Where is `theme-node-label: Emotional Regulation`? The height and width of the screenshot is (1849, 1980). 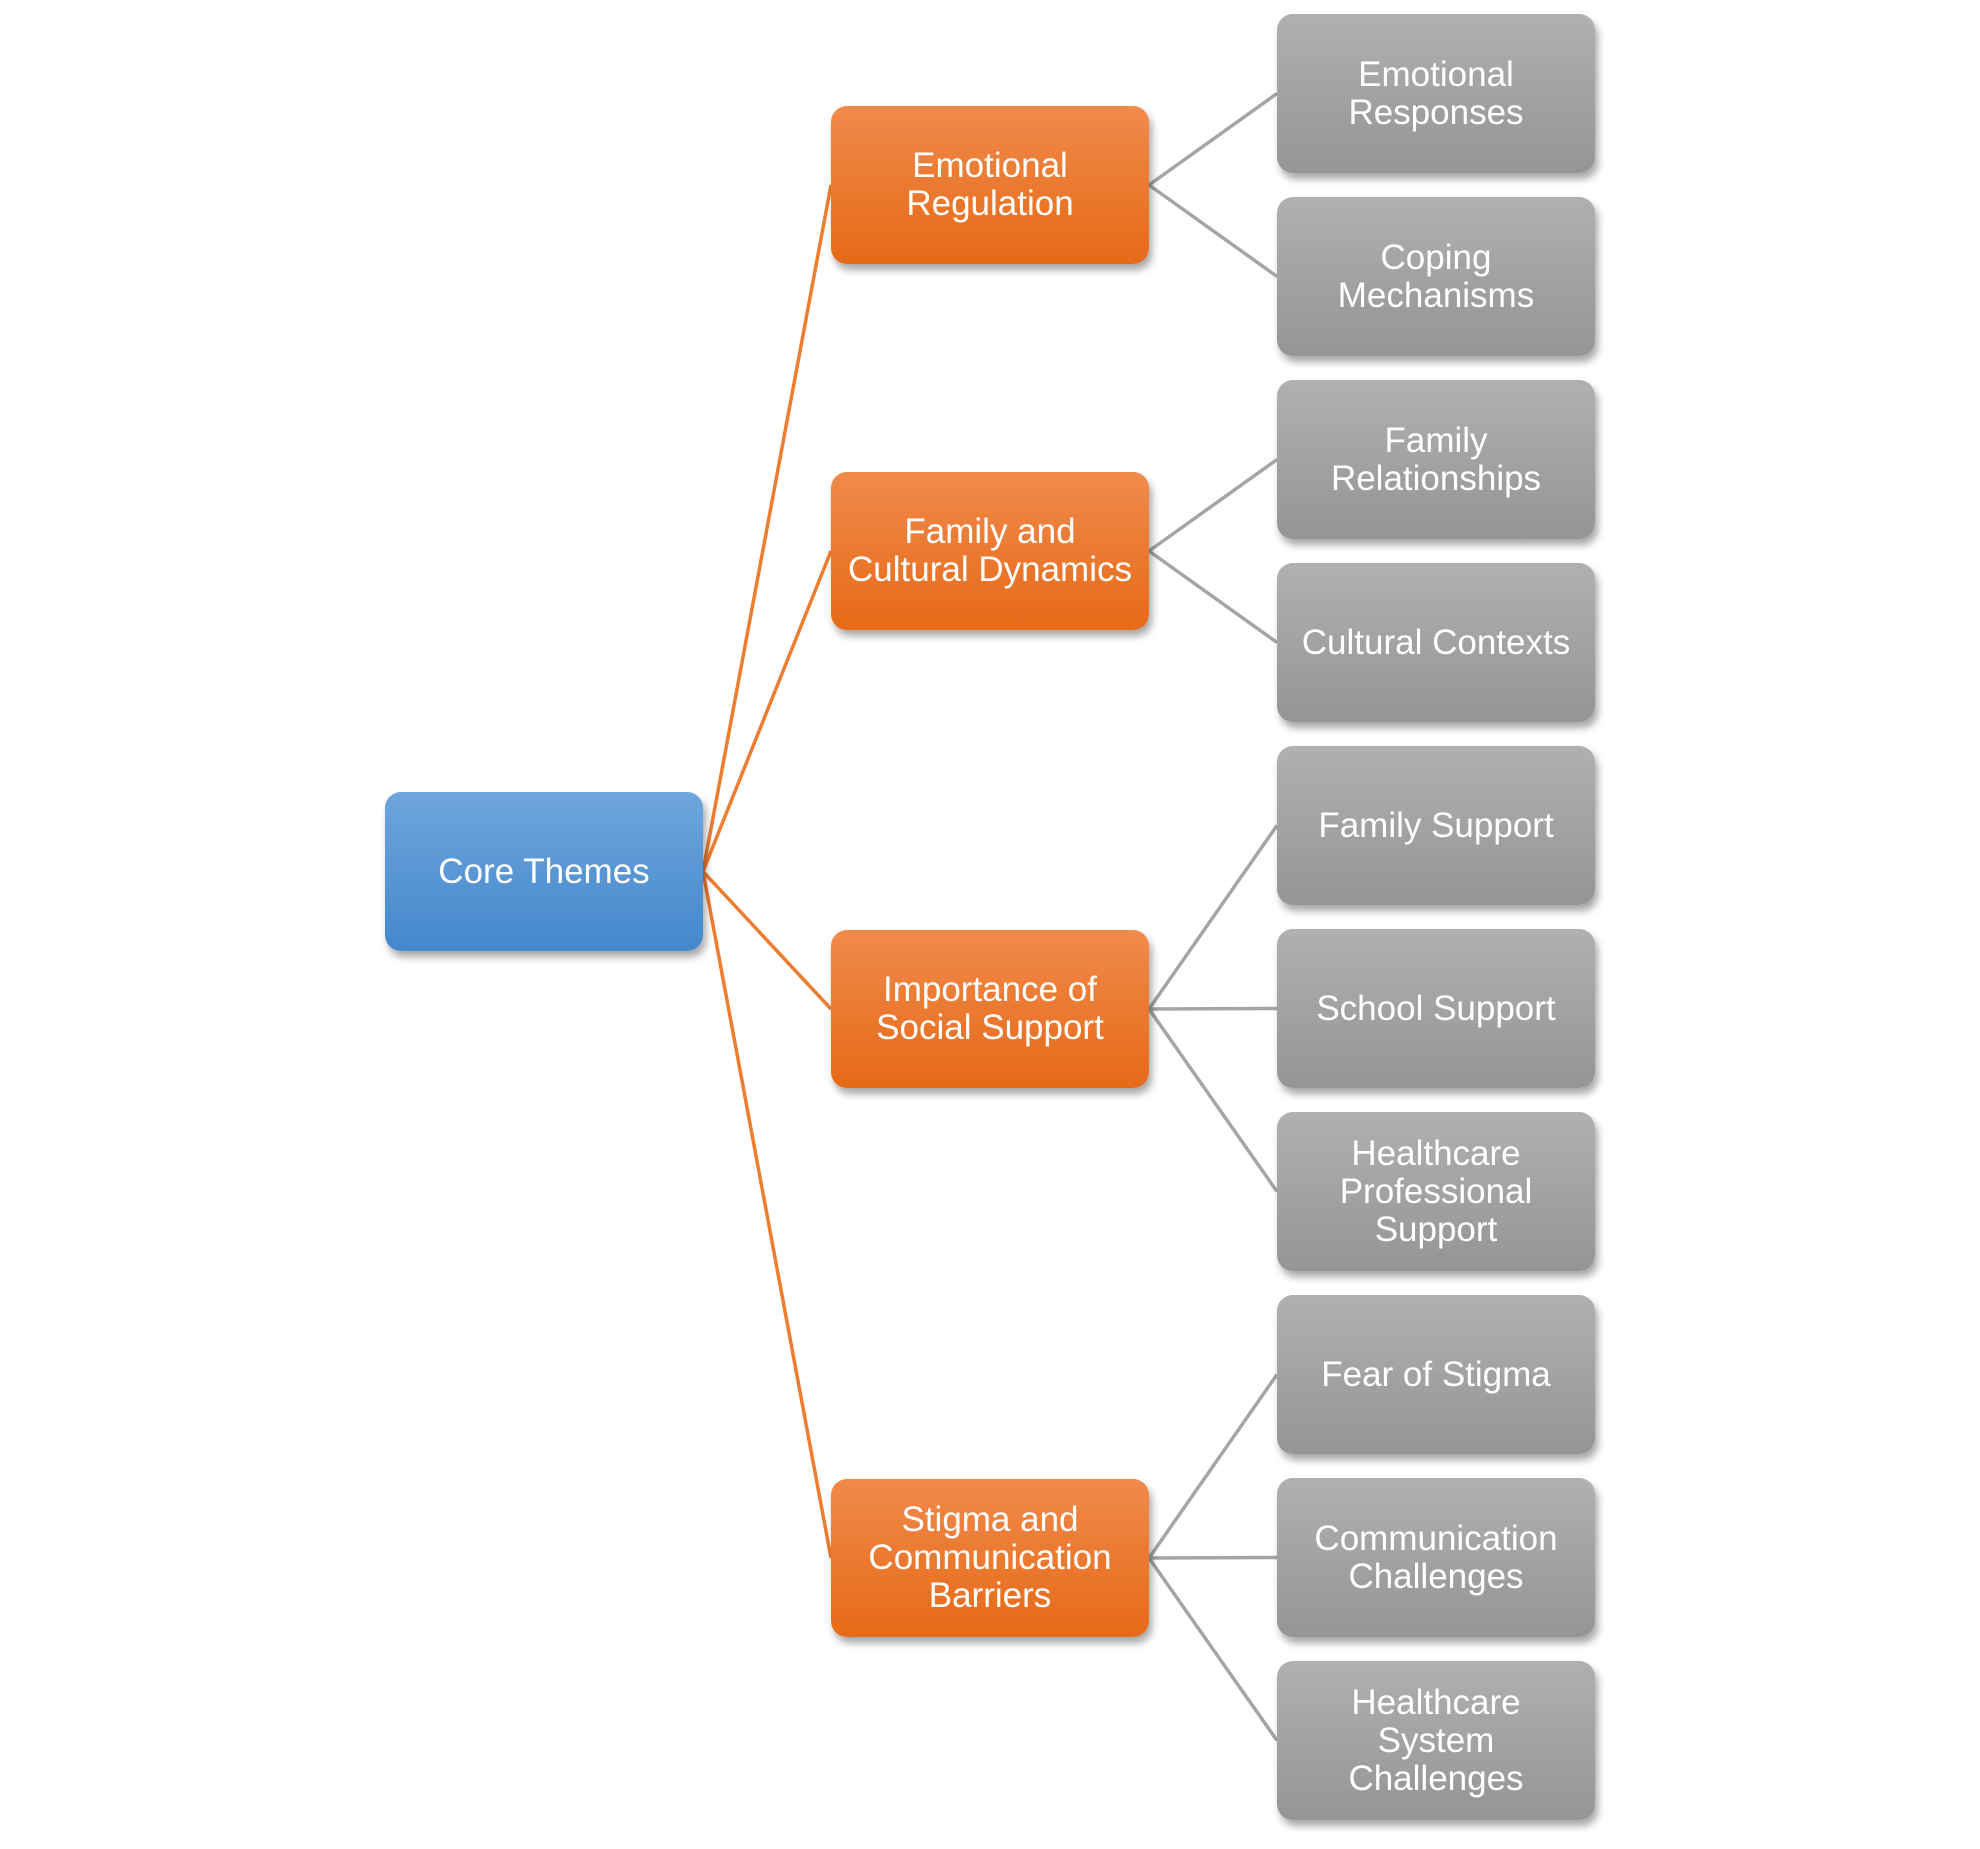 theme-node-label: Emotional Regulation is located at coordinates (990, 184).